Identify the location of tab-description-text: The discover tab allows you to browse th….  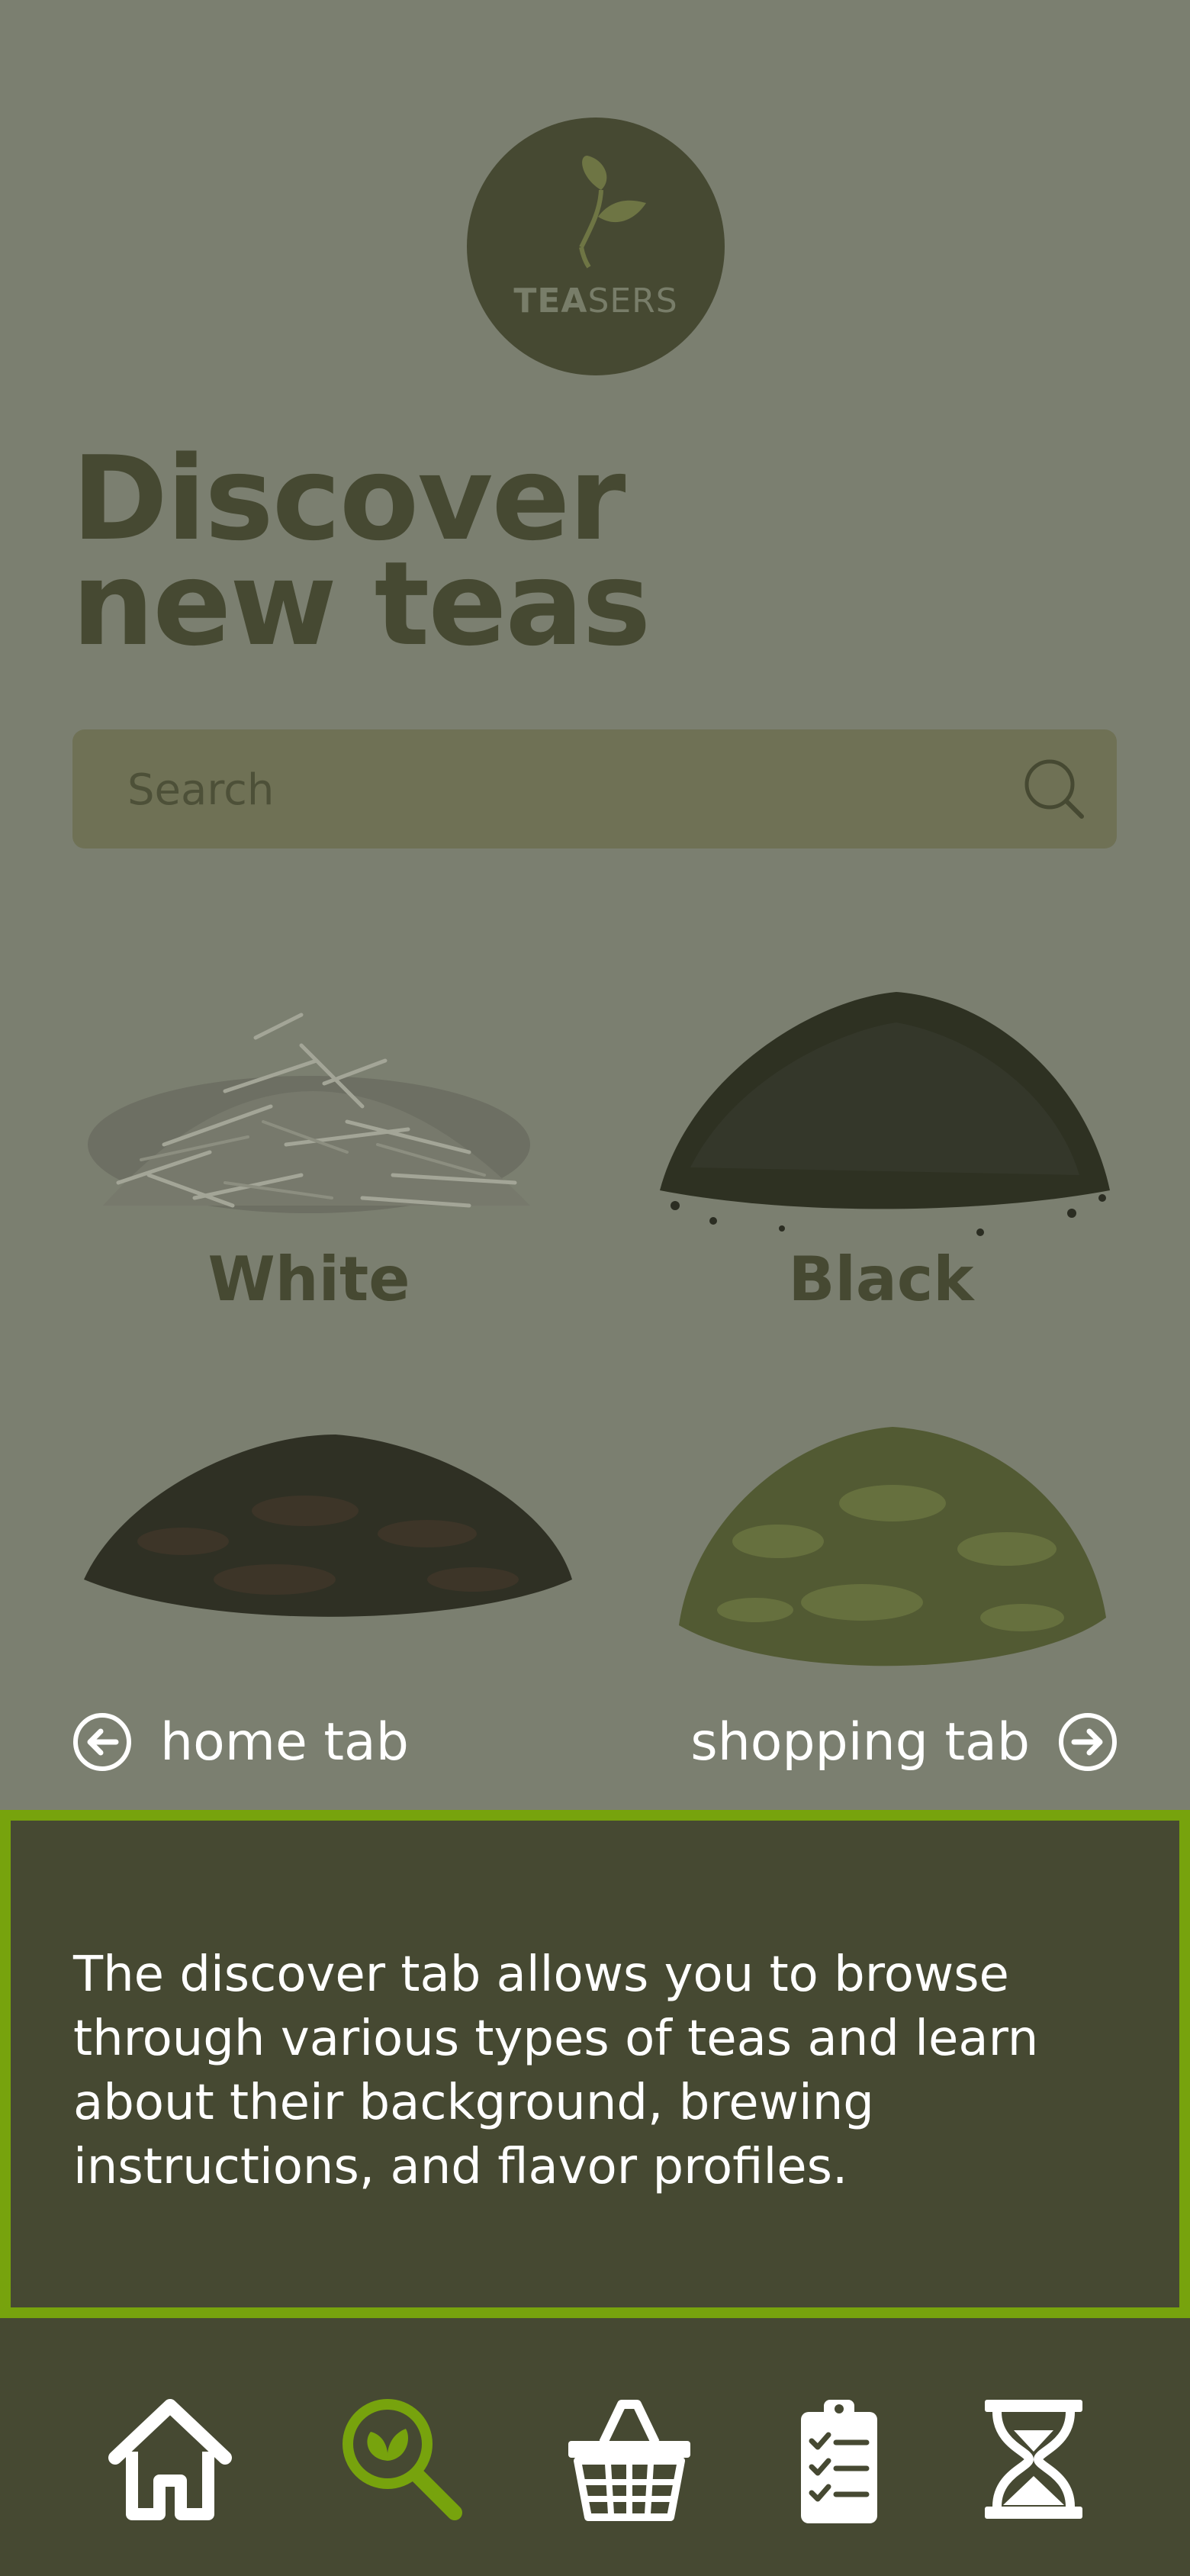
(556, 2070).